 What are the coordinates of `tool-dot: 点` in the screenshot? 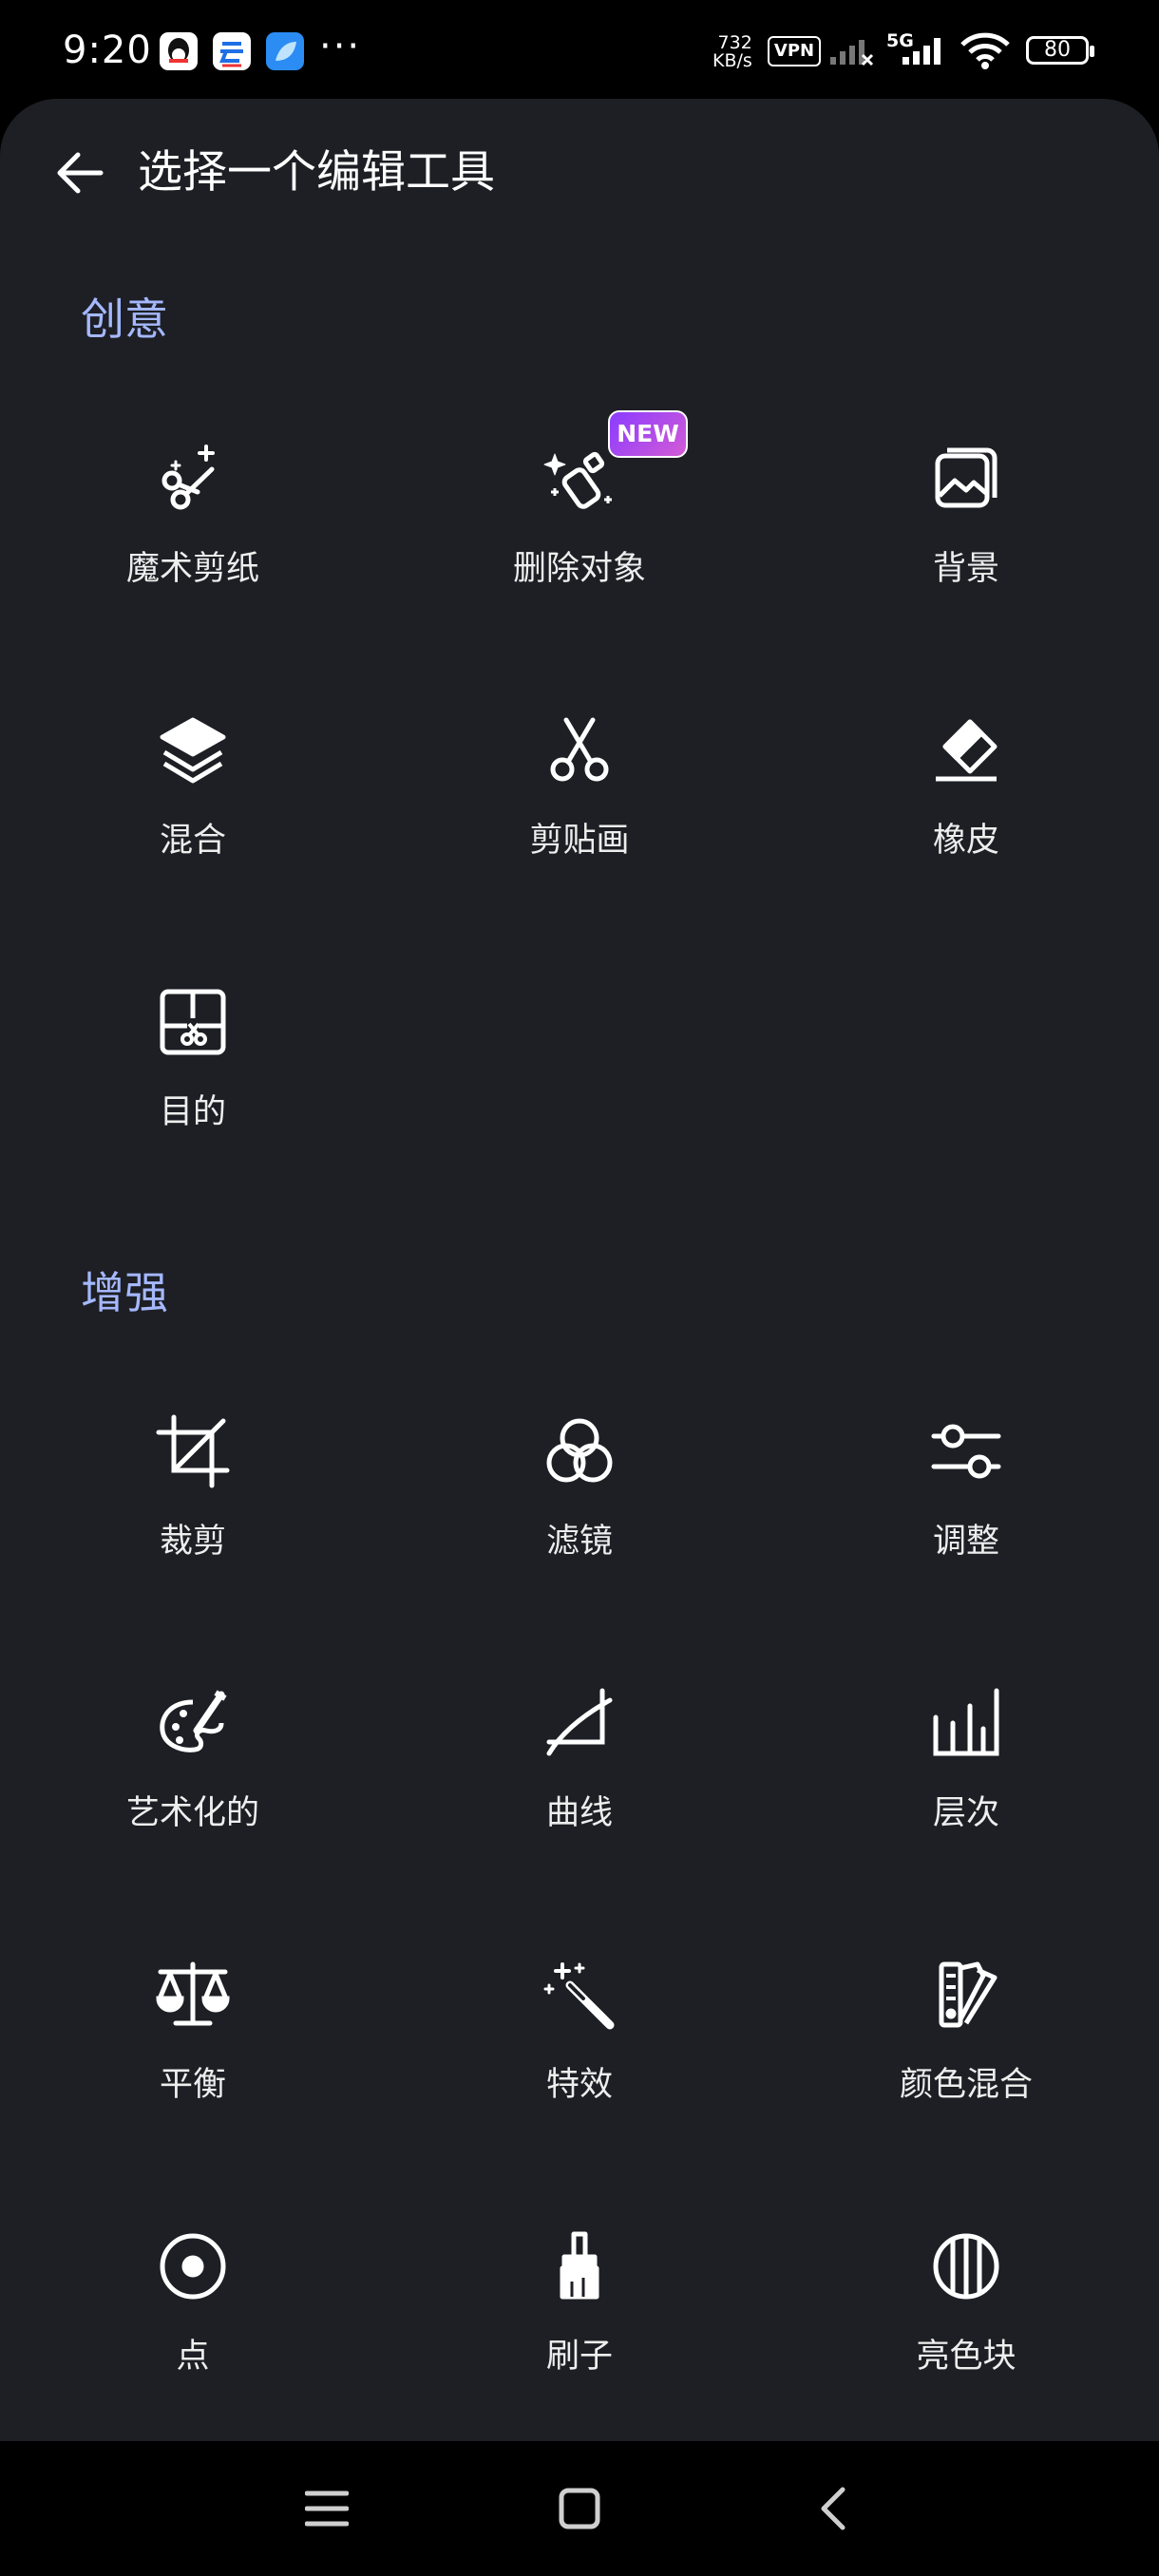 It's located at (192, 2323).